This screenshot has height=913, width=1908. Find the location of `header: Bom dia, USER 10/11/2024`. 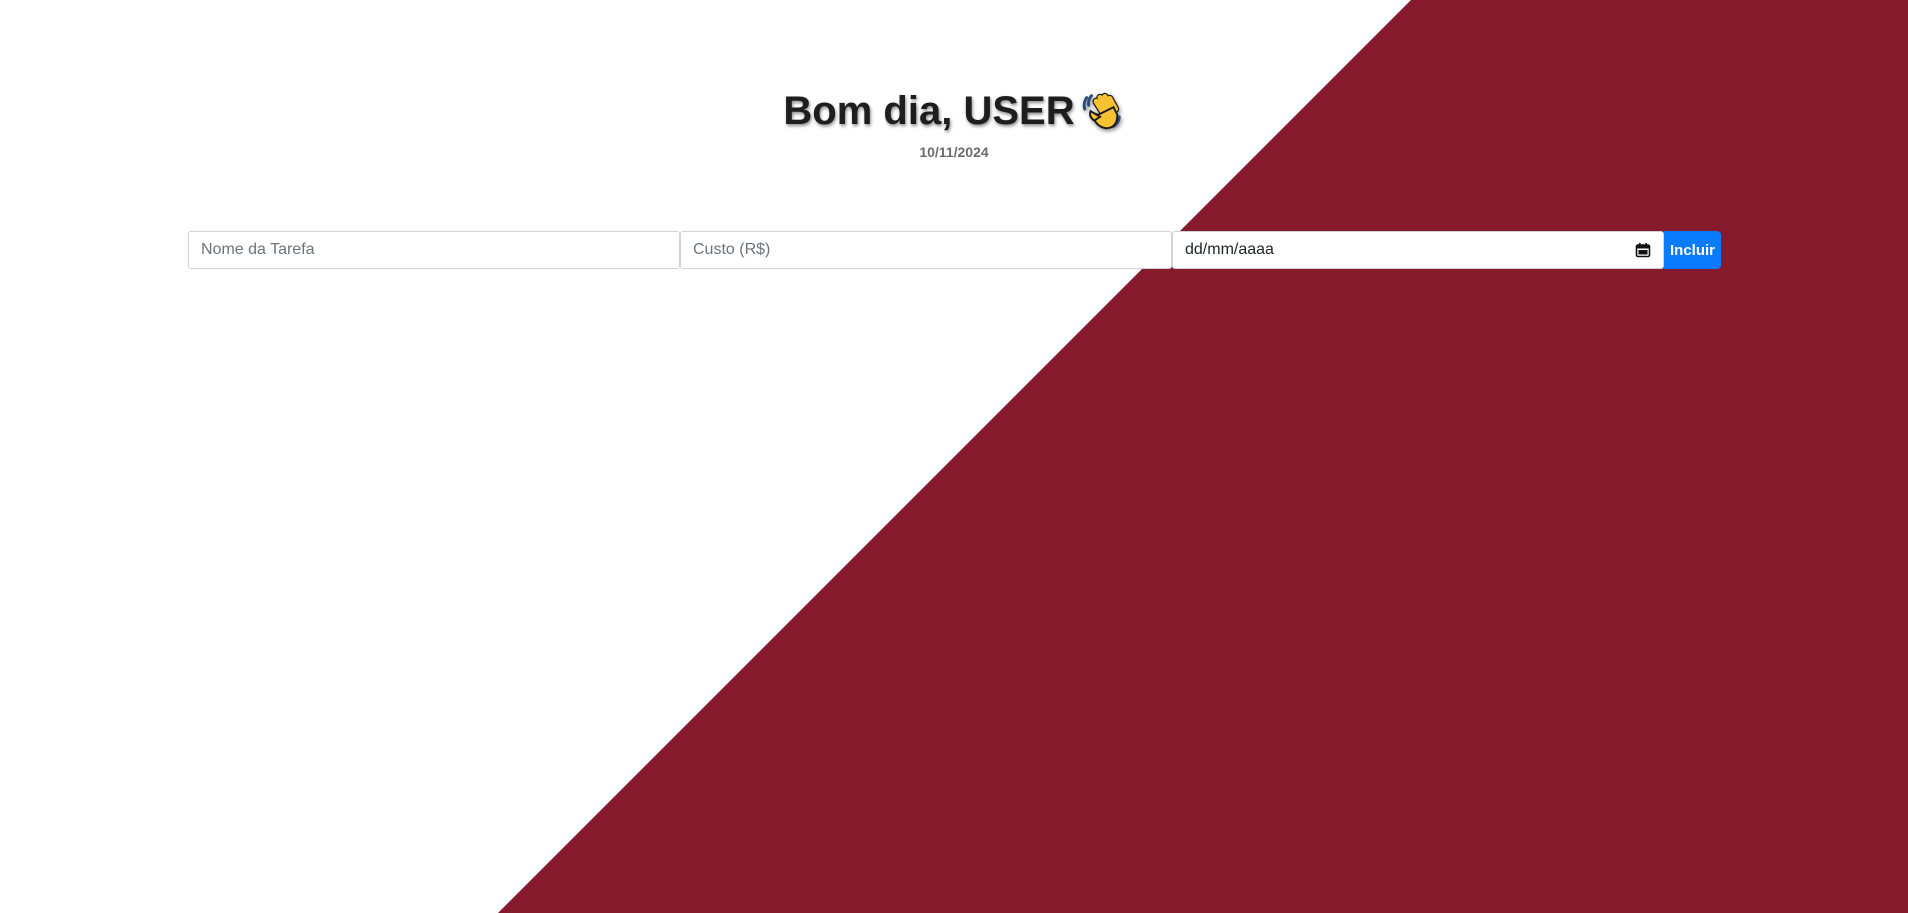

header: Bom dia, USER 10/11/2024 is located at coordinates (954, 121).